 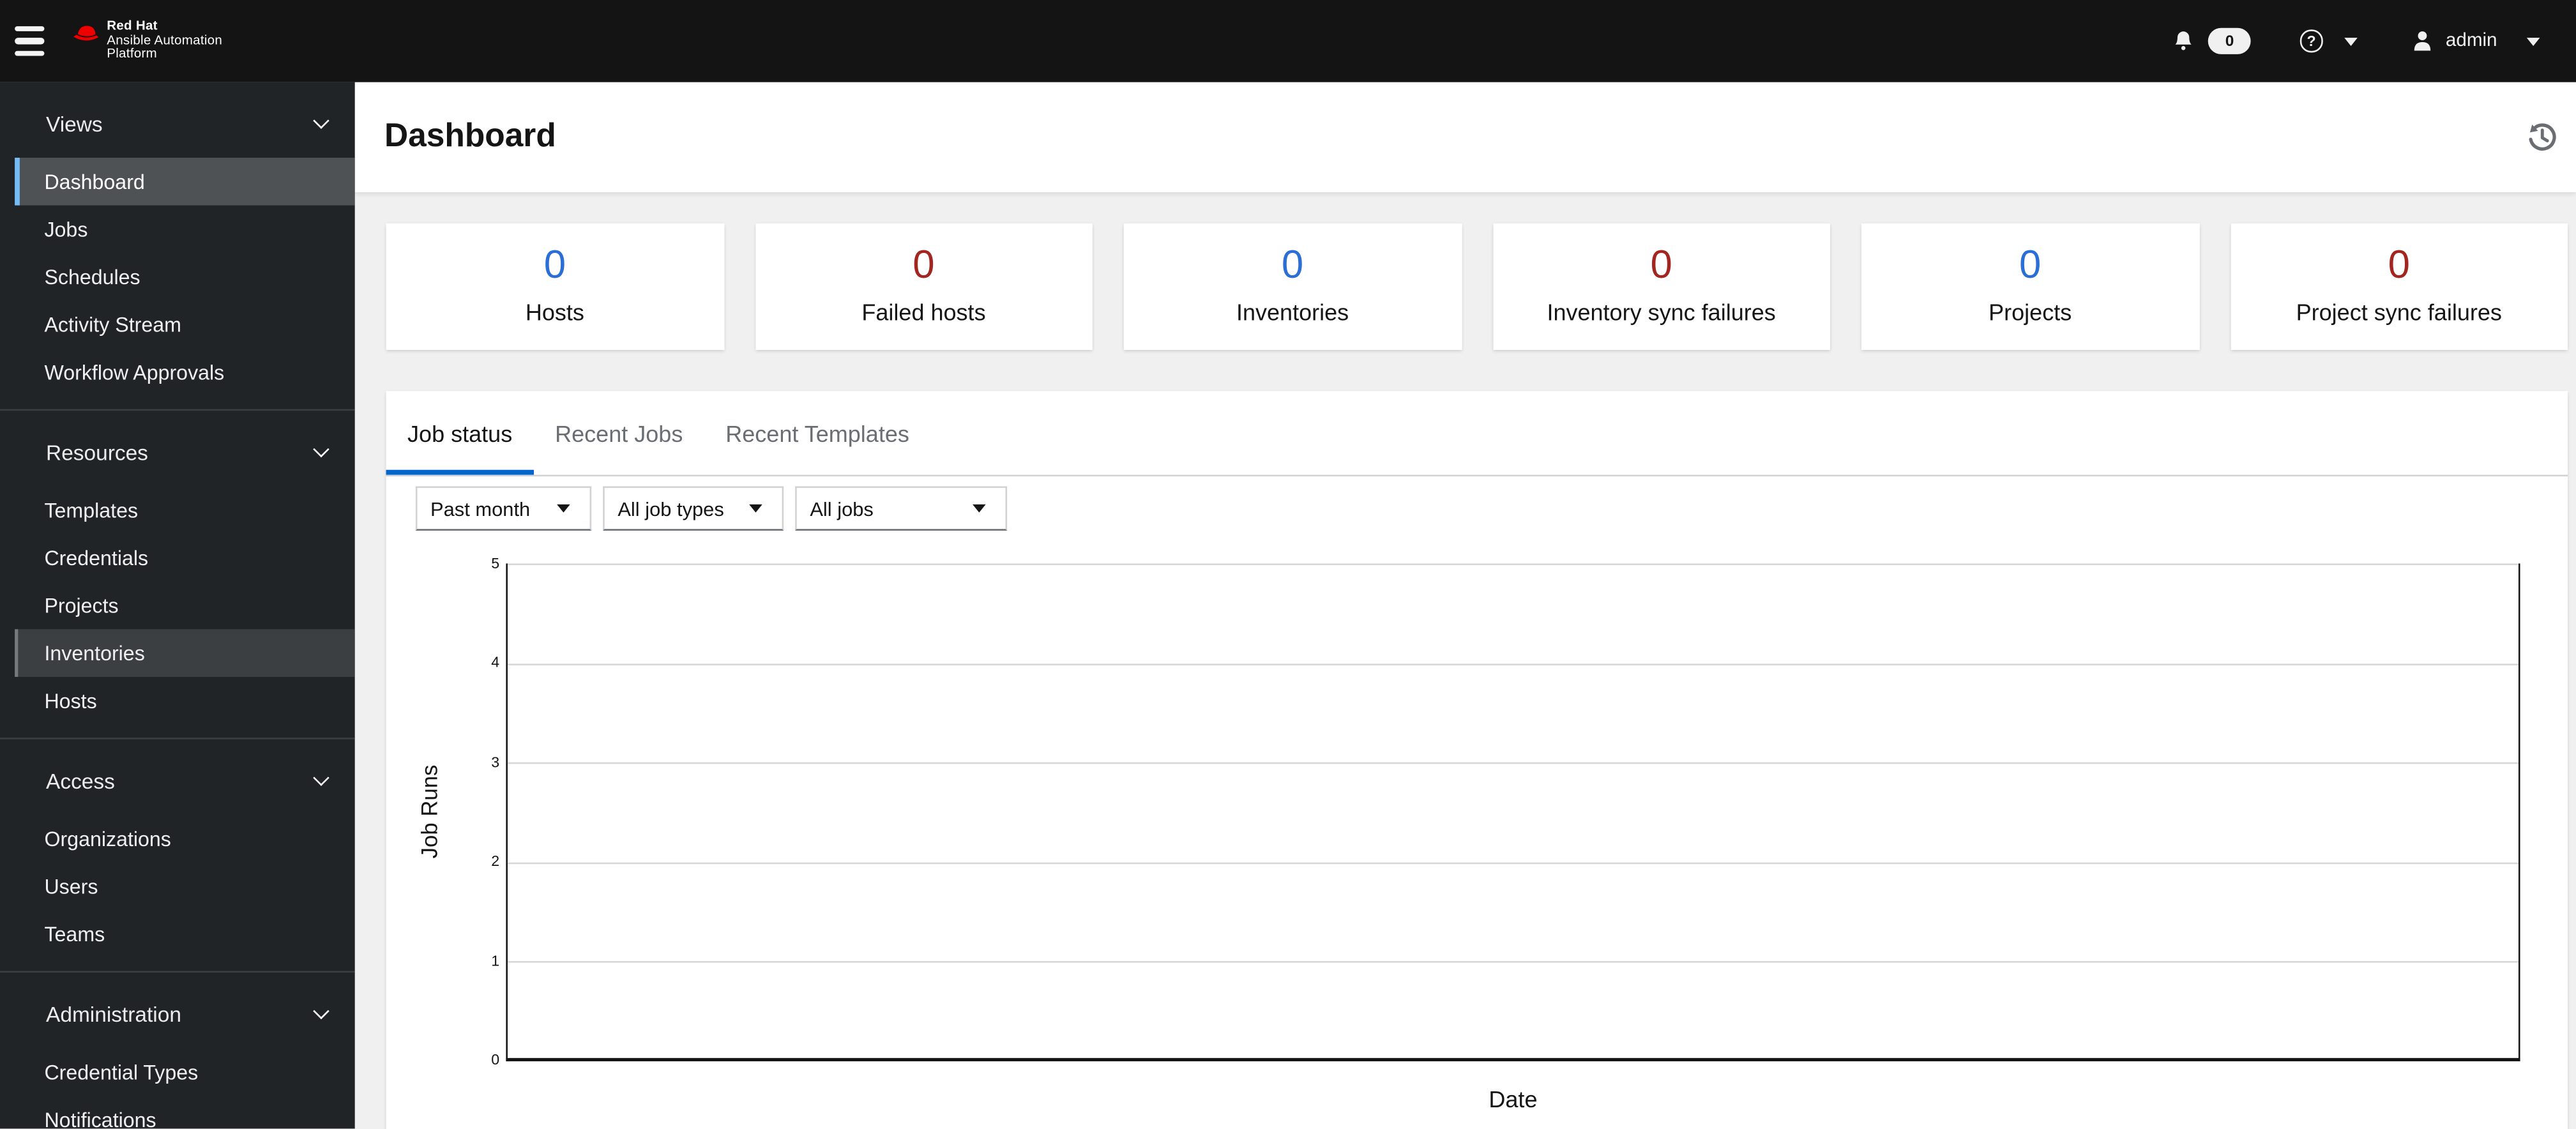 What do you see at coordinates (496, 860) in the screenshot?
I see `y-tick-2: 2` at bounding box center [496, 860].